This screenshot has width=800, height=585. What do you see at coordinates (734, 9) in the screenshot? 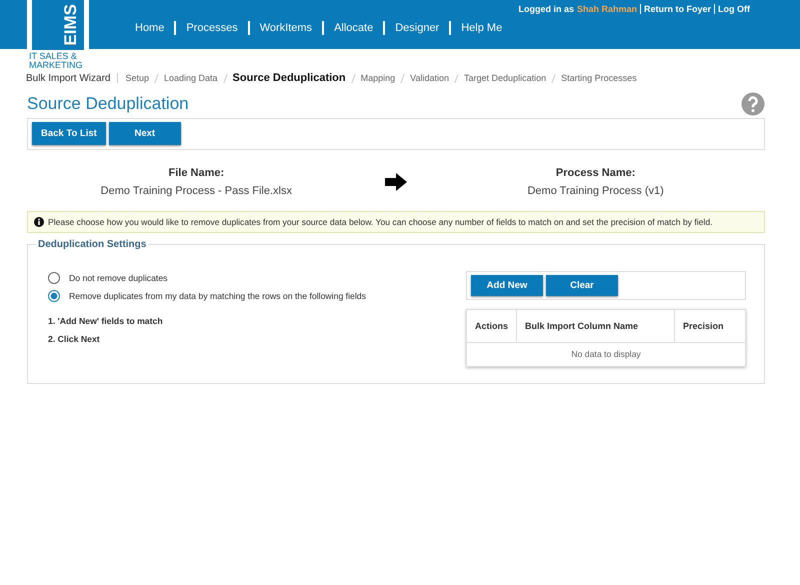
I see `header-link: Log Off` at bounding box center [734, 9].